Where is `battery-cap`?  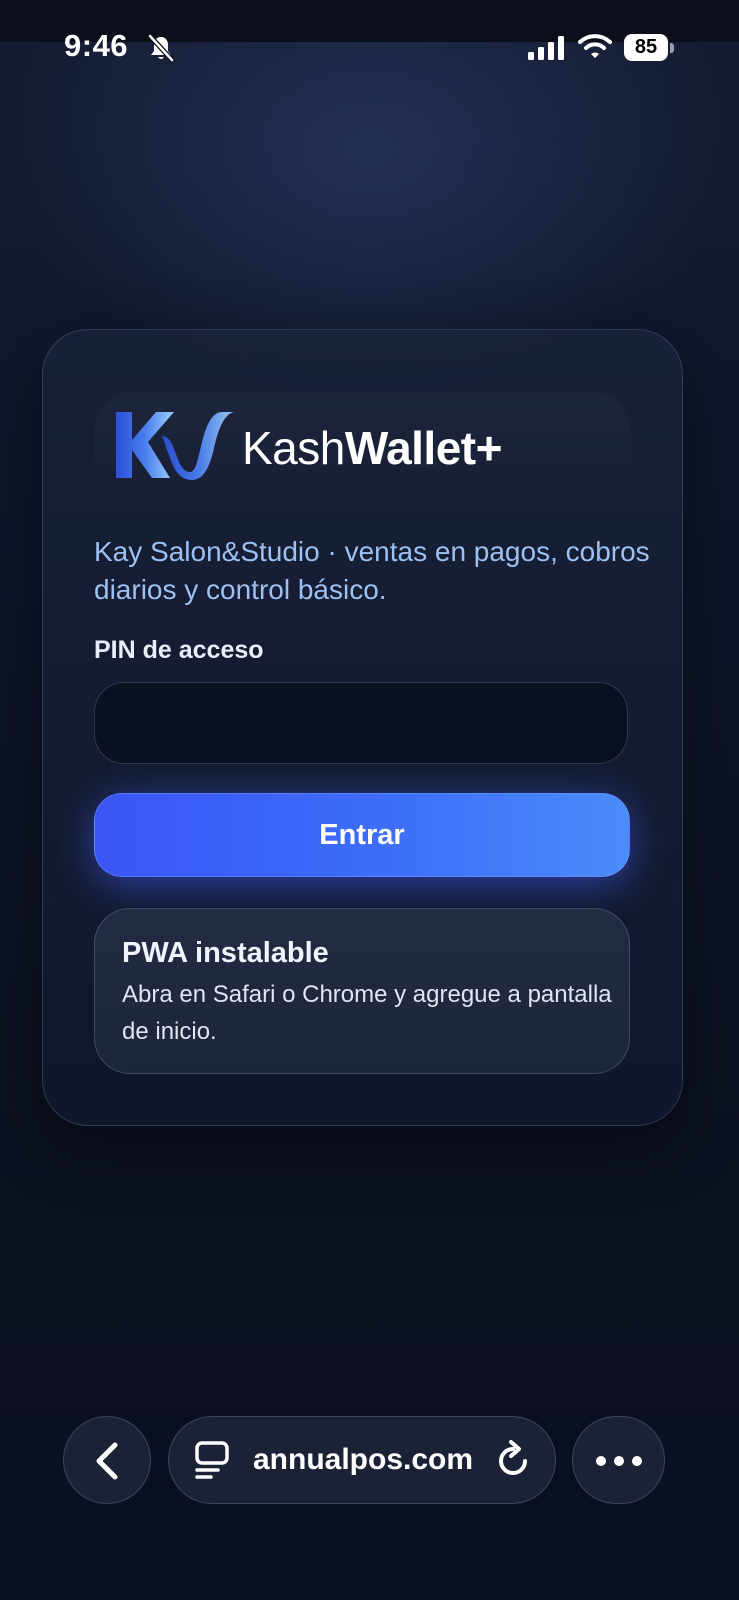 battery-cap is located at coordinates (672, 48).